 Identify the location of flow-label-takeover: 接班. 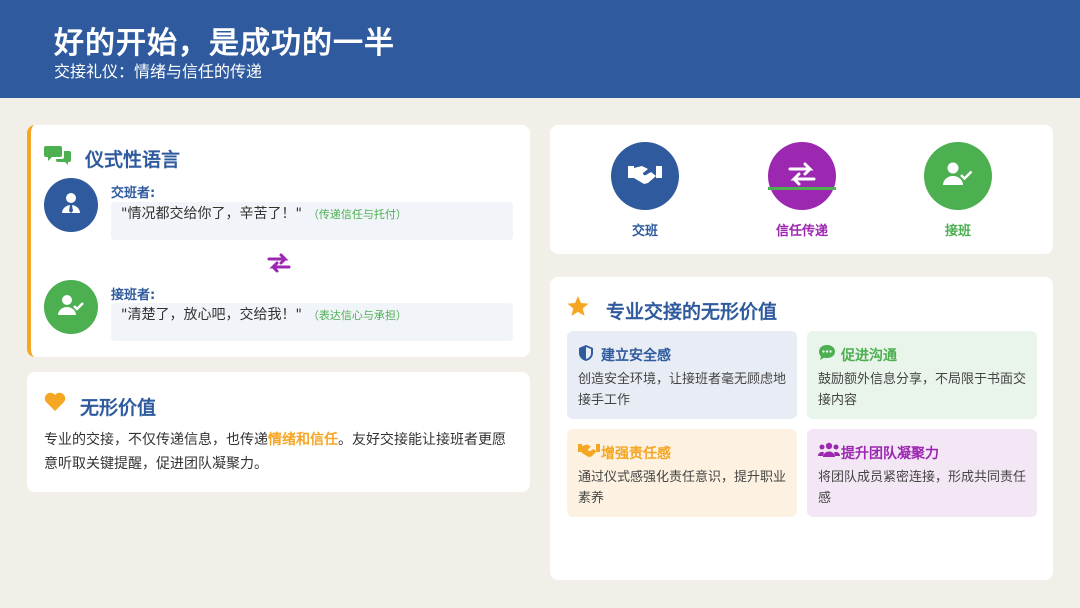
(957, 231).